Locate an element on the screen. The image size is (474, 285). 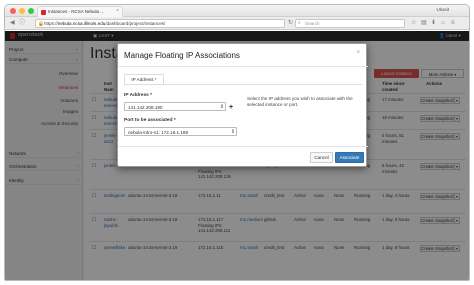
home-icon: ⌂ is located at coordinates (443, 23).